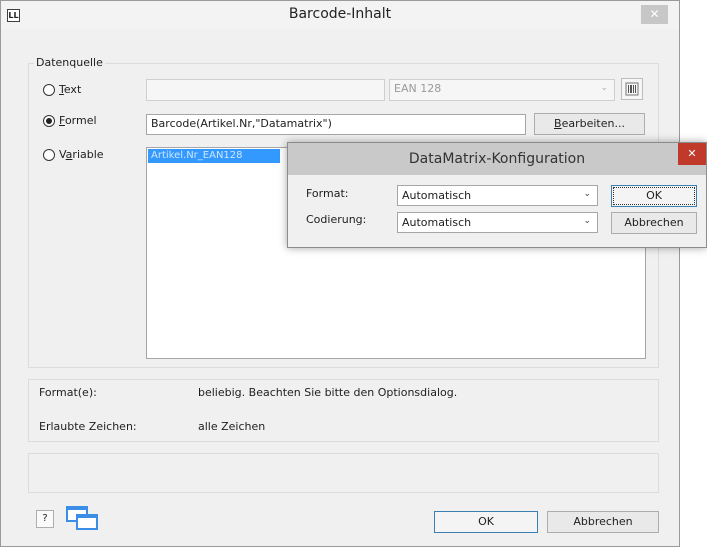 Image resolution: width=707 pixels, height=547 pixels. I want to click on variable-radio-label: Variable, so click(81, 154).